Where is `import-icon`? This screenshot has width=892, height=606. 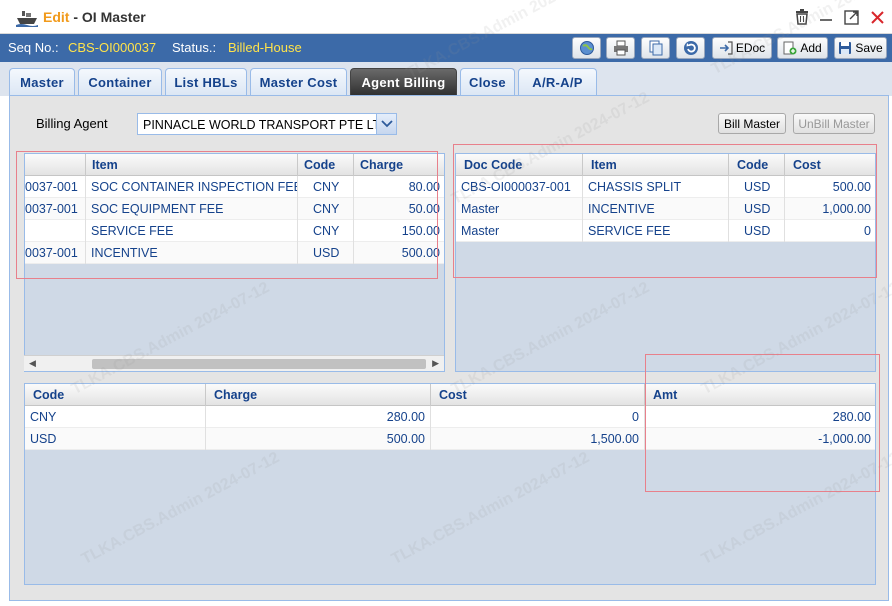
import-icon is located at coordinates (726, 48).